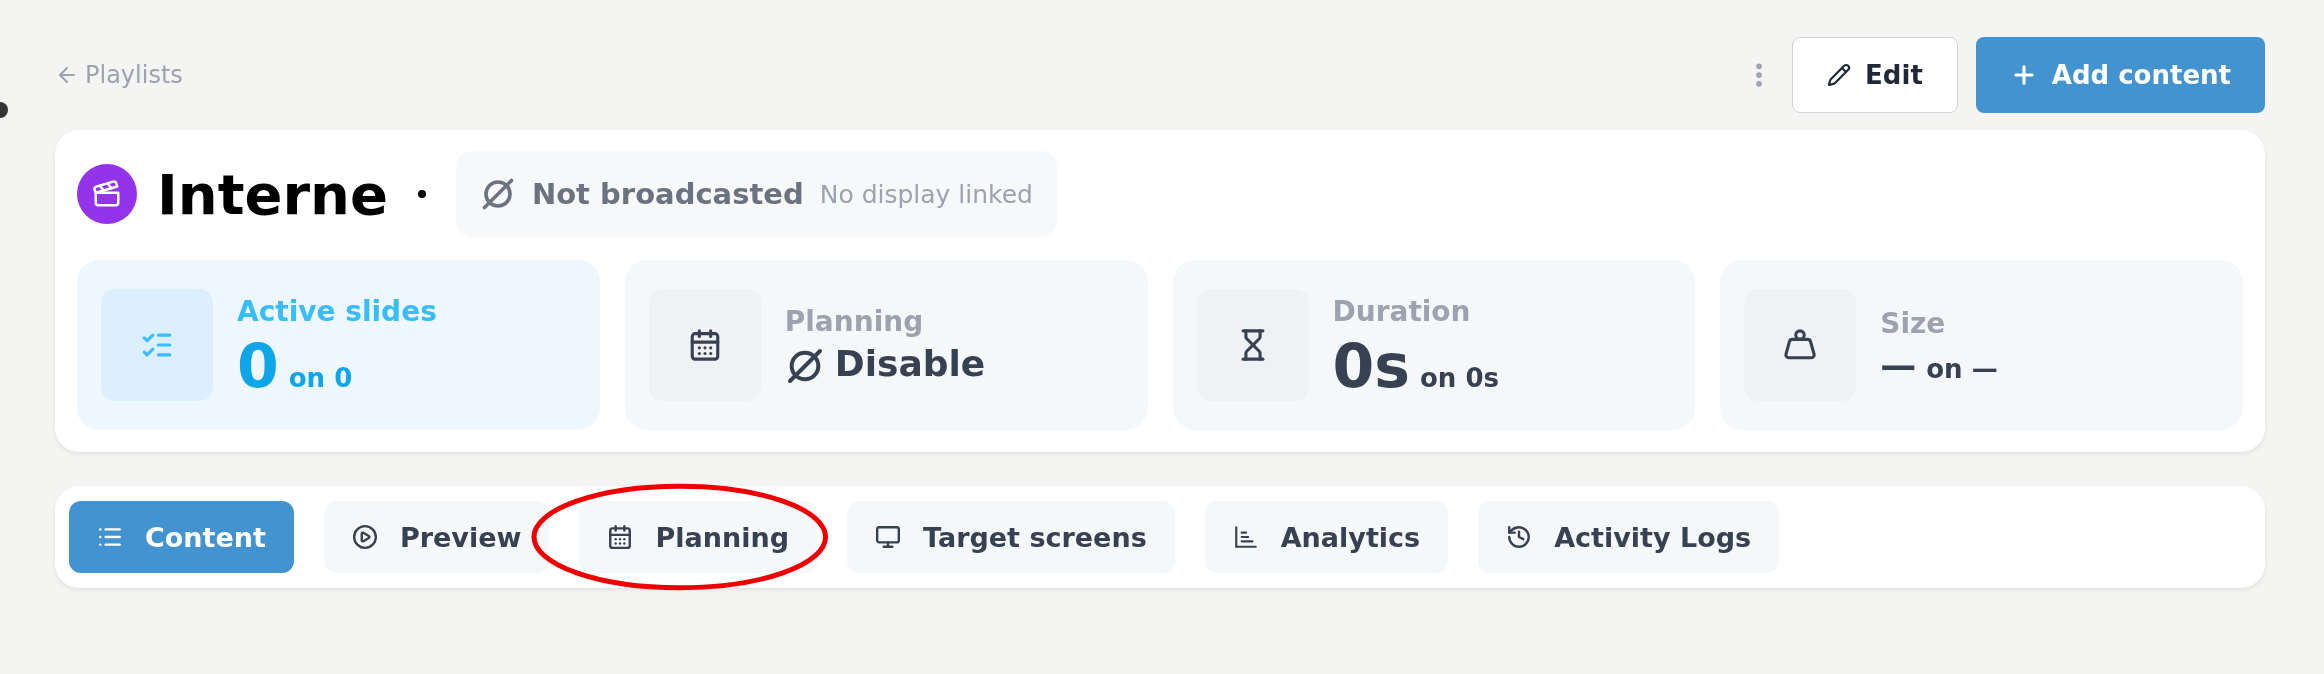  I want to click on stat-label: Active slides, so click(337, 311).